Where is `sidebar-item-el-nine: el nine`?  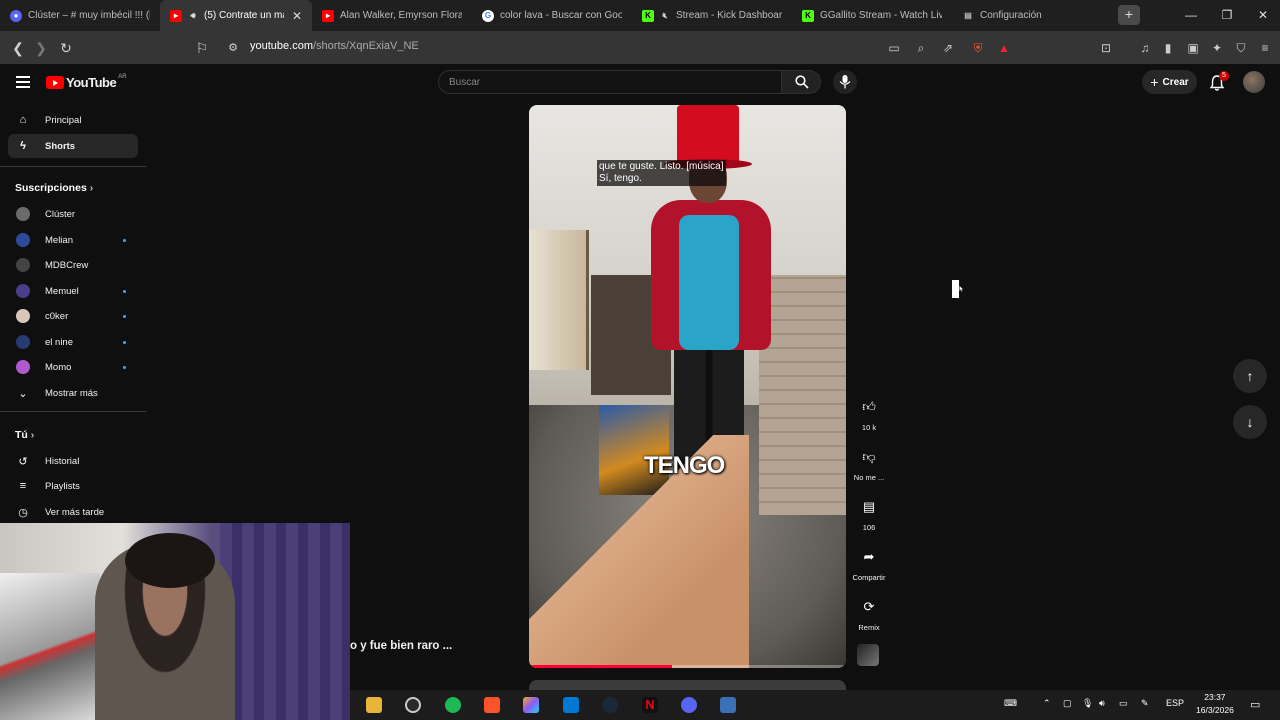 sidebar-item-el-nine: el nine is located at coordinates (73, 342).